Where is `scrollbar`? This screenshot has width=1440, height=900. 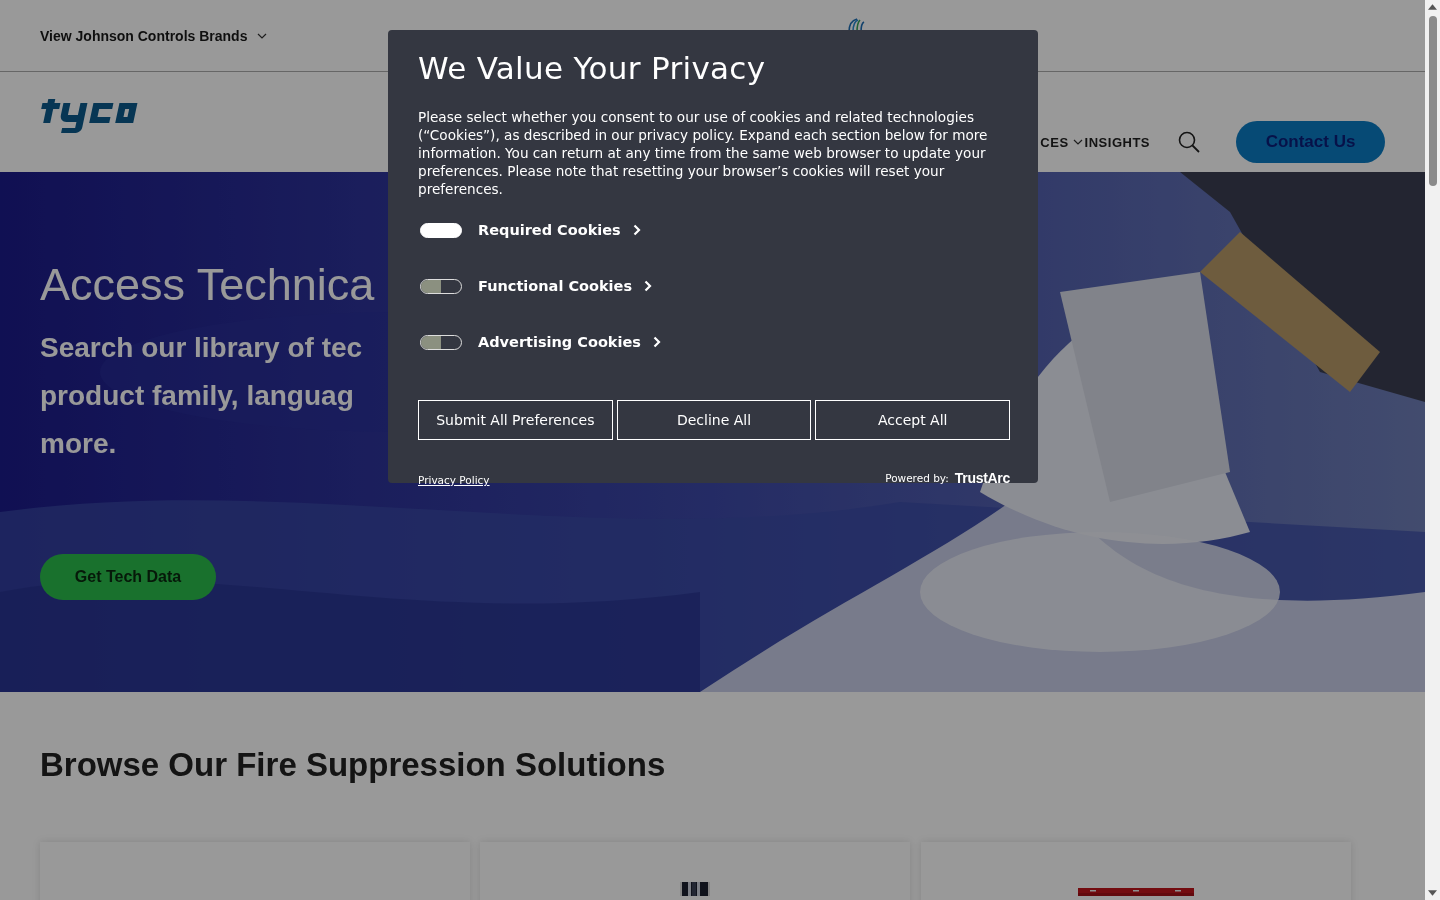
scrollbar is located at coordinates (1432, 450).